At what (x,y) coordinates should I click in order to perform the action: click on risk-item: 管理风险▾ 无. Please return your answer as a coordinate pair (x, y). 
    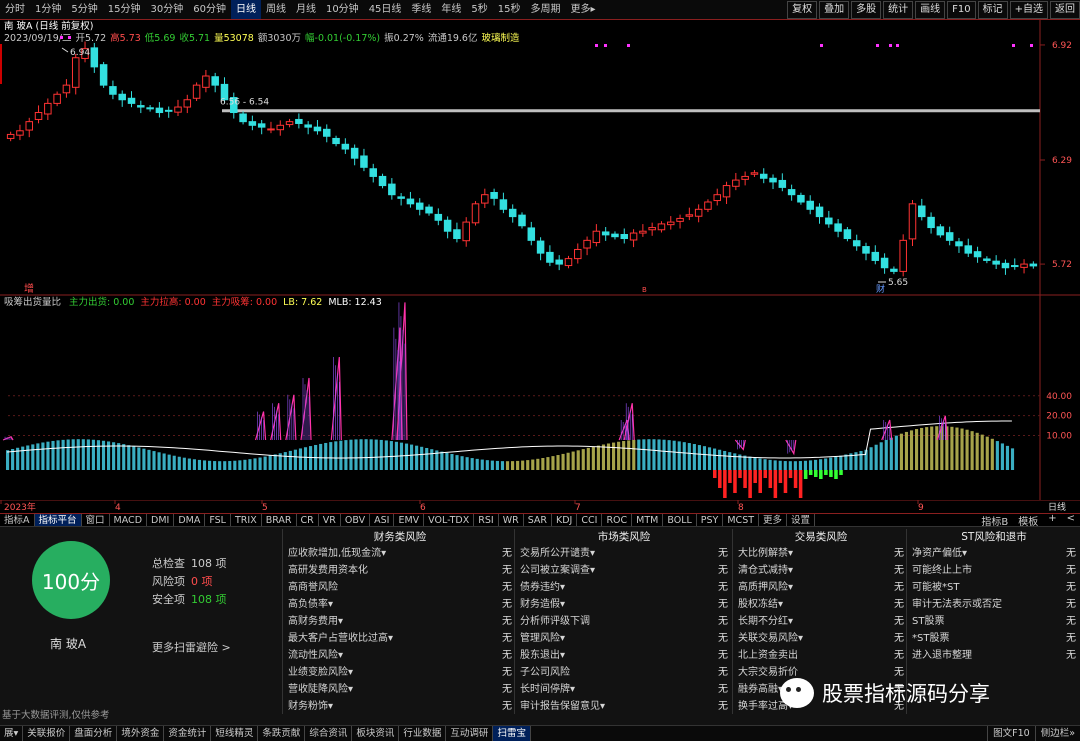
    Looking at the image, I should click on (624, 638).